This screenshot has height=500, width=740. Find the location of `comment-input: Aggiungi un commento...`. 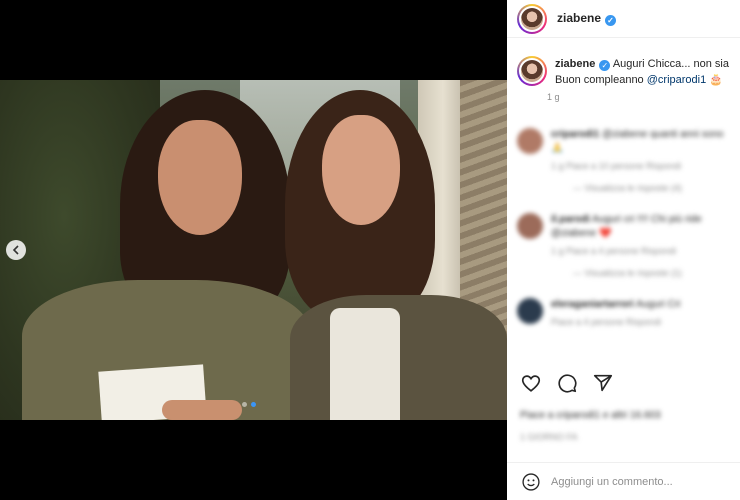

comment-input: Aggiungi un commento... is located at coordinates (612, 482).